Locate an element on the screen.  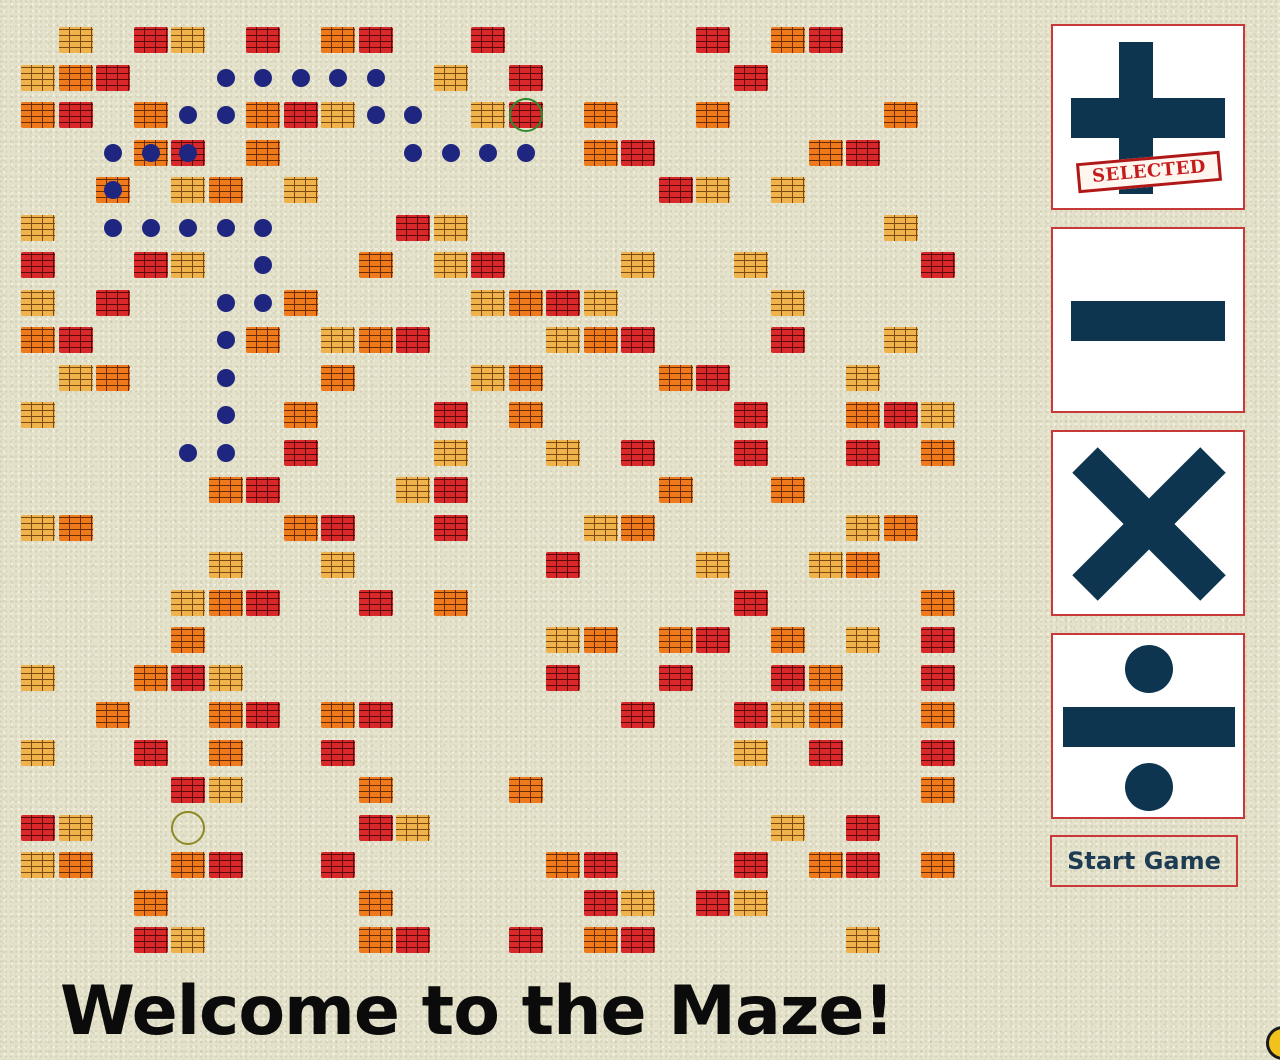
start-game-button: Start Game is located at coordinates (1144, 861).